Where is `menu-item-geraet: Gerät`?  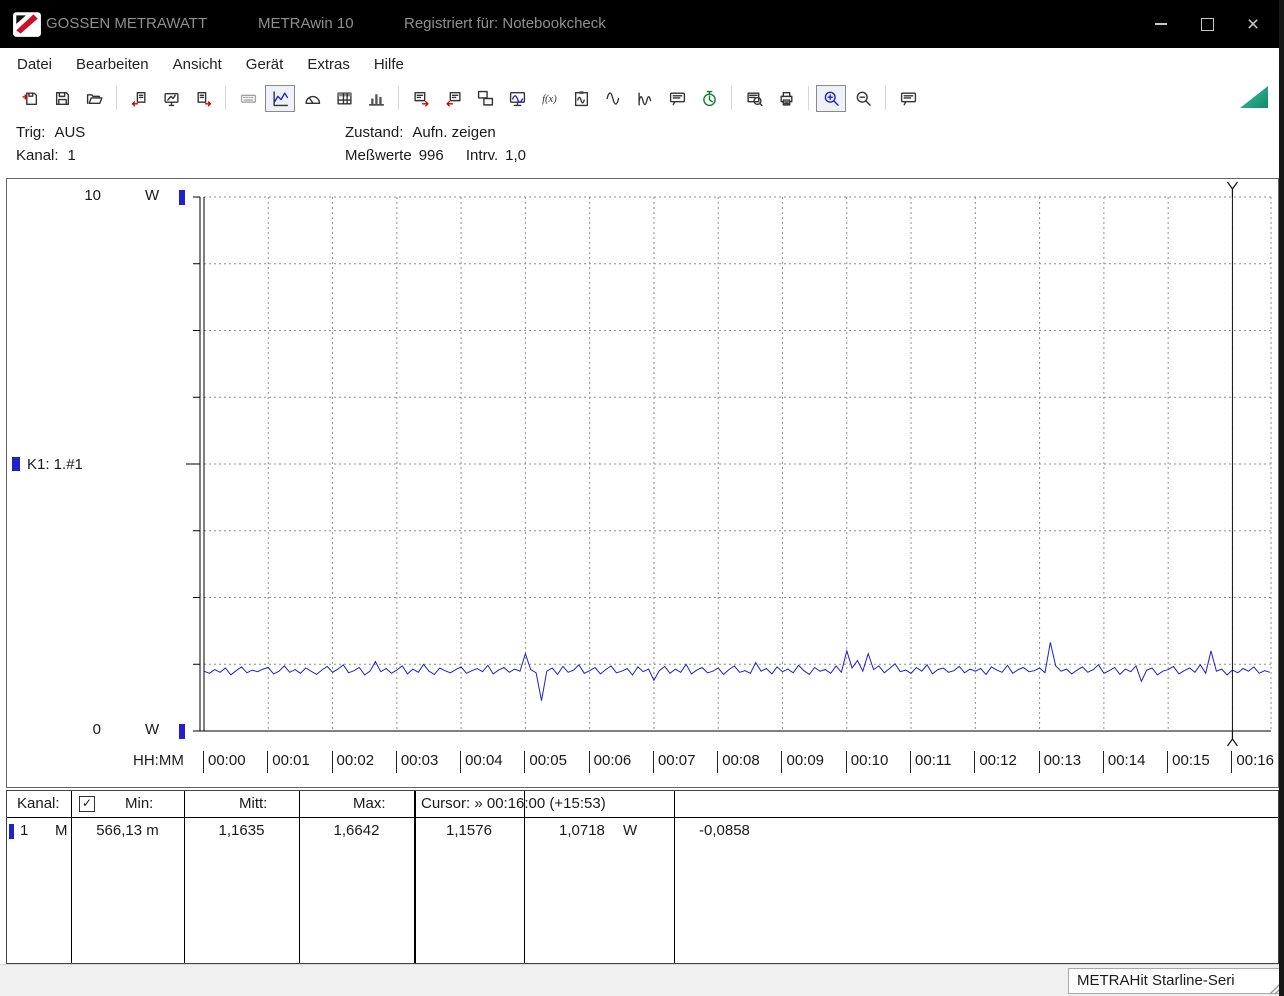 menu-item-geraet: Gerät is located at coordinates (265, 64).